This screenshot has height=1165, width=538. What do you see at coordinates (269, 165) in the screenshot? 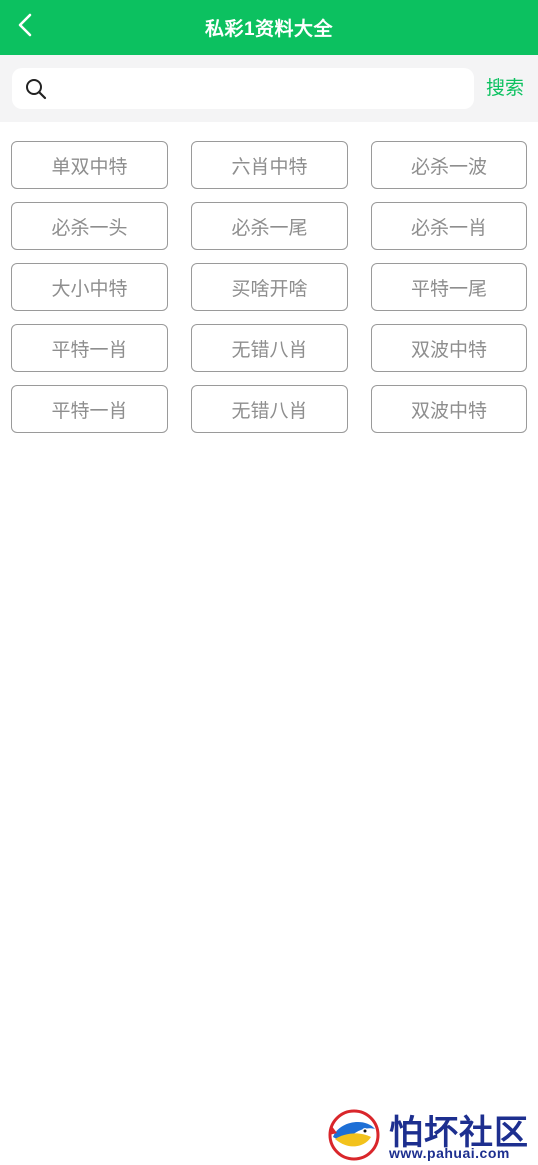
I see `category-button: 六肖中特` at bounding box center [269, 165].